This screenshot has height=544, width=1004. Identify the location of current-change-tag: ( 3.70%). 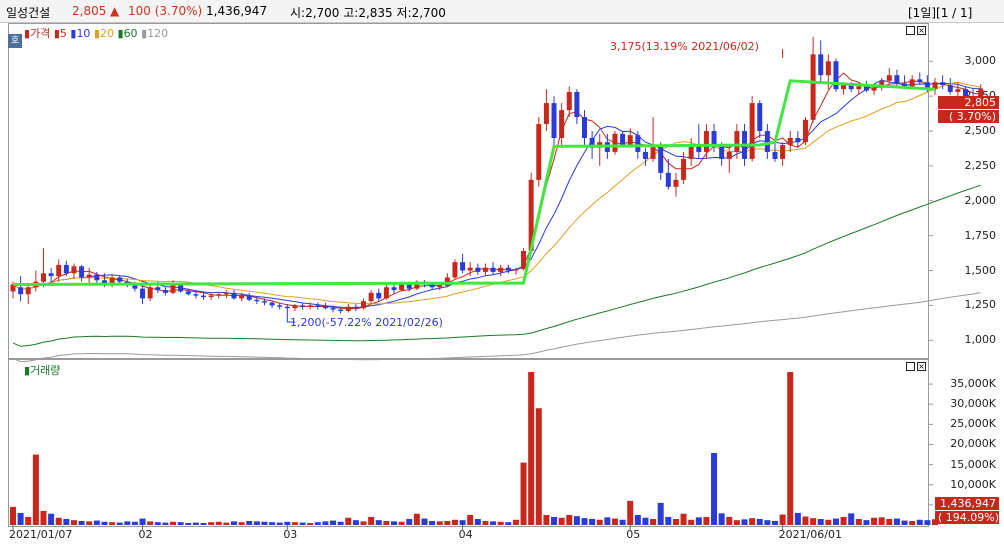
(968, 116).